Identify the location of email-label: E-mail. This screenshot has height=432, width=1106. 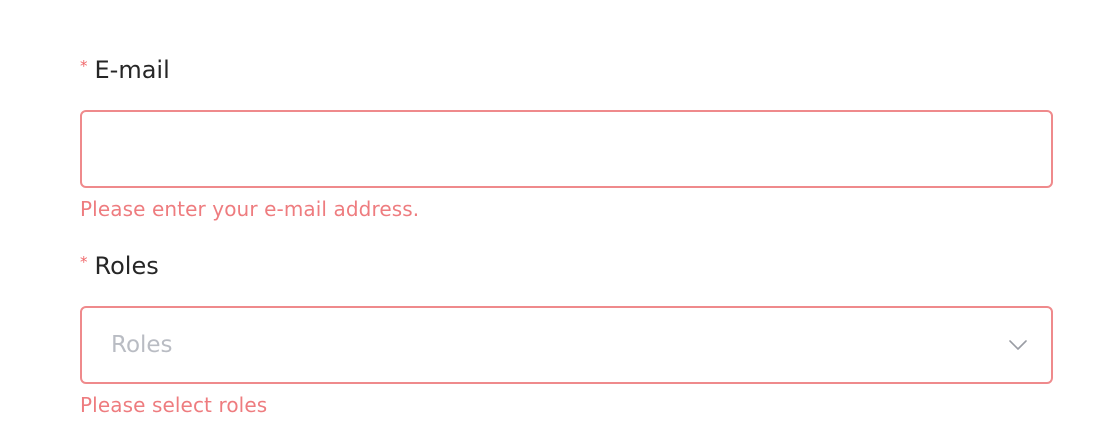
(132, 70).